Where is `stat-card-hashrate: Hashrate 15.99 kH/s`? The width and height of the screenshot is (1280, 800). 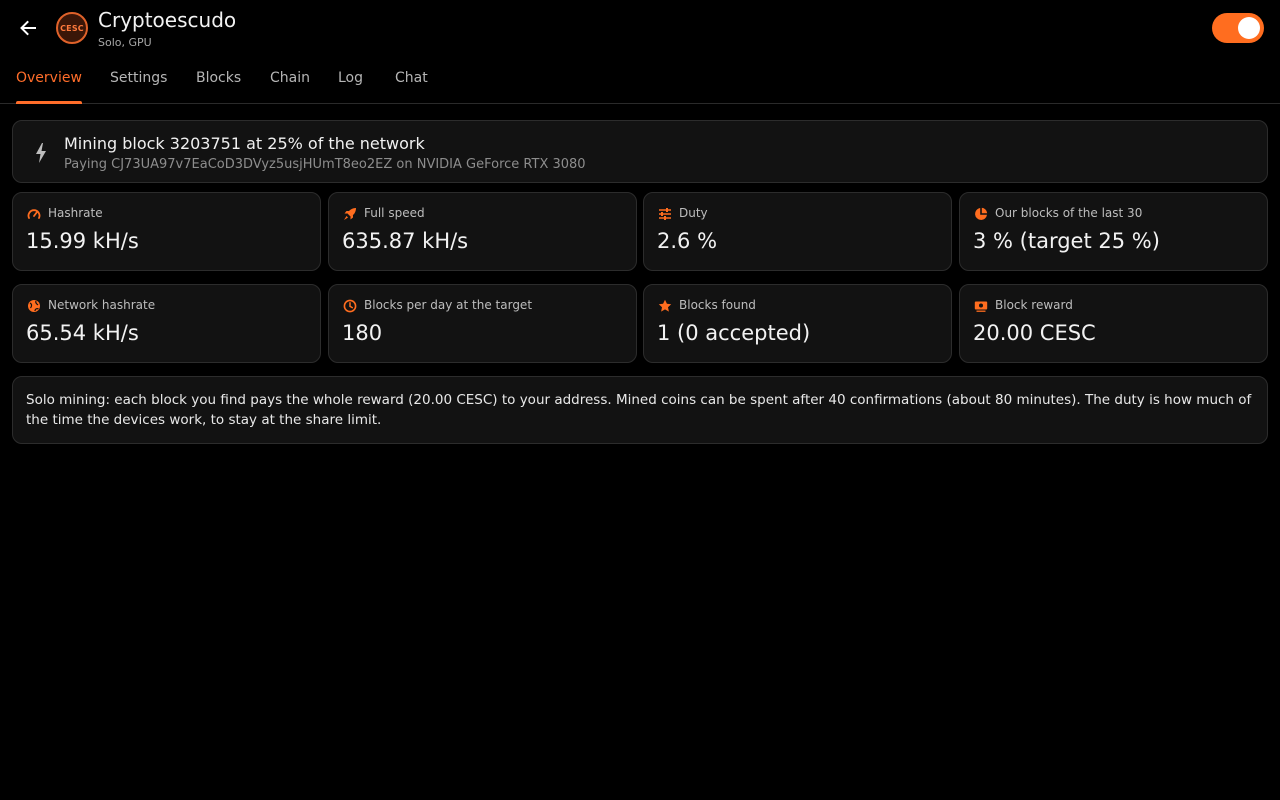 stat-card-hashrate: Hashrate 15.99 kH/s is located at coordinates (166, 231).